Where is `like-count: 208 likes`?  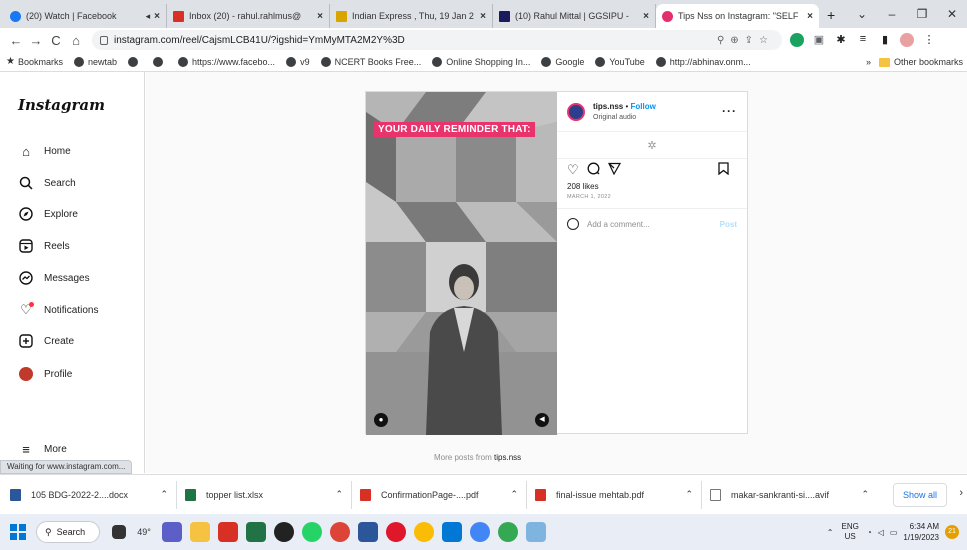
like-count: 208 likes is located at coordinates (652, 185).